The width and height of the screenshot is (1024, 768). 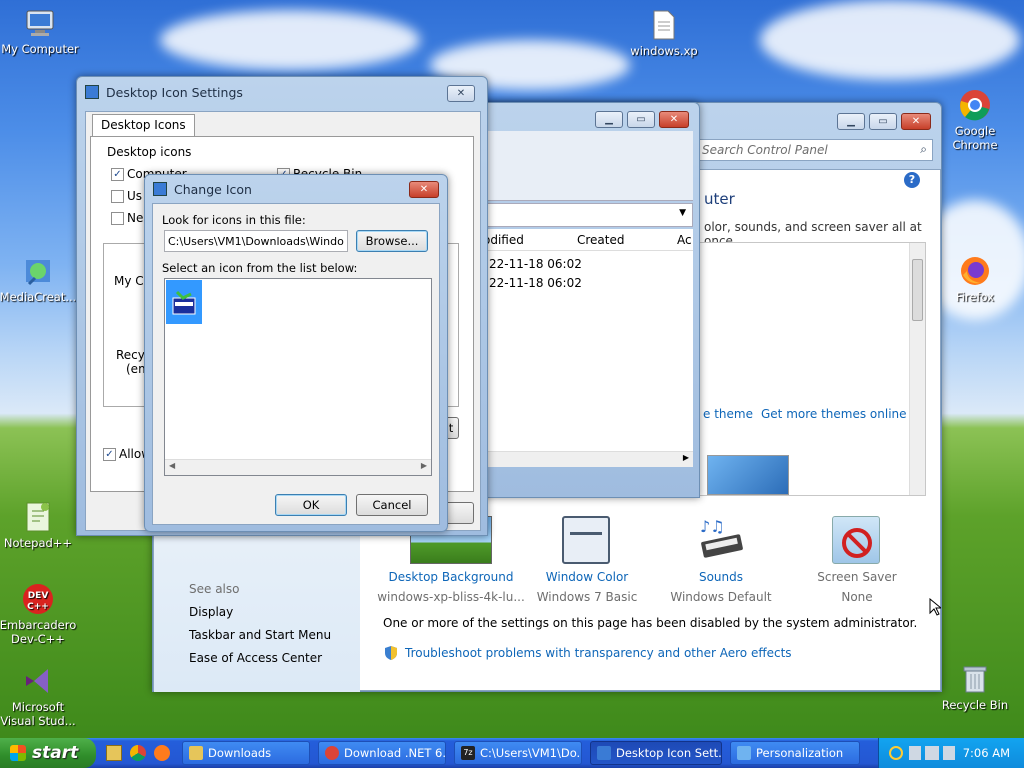 What do you see at coordinates (255, 658) in the screenshot?
I see `link-ease-of-access: Ease of Access Center` at bounding box center [255, 658].